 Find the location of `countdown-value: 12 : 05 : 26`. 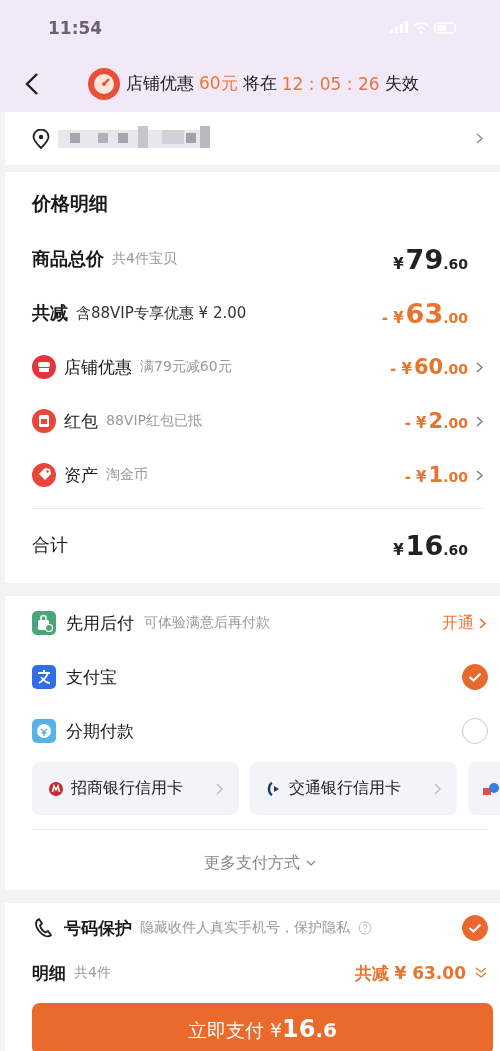

countdown-value: 12 : 05 : 26 is located at coordinates (330, 83).